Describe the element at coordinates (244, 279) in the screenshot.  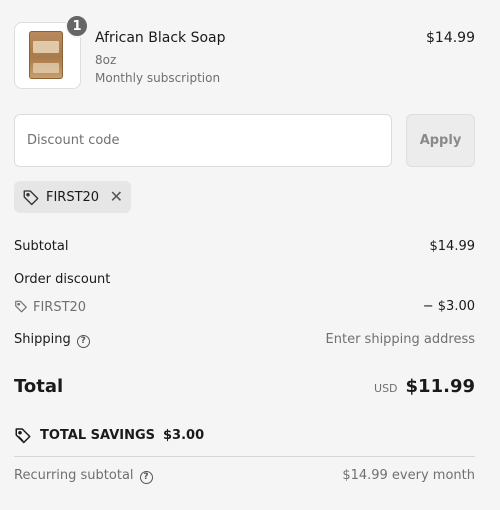
I see `order-discount-row: Order discount` at that location.